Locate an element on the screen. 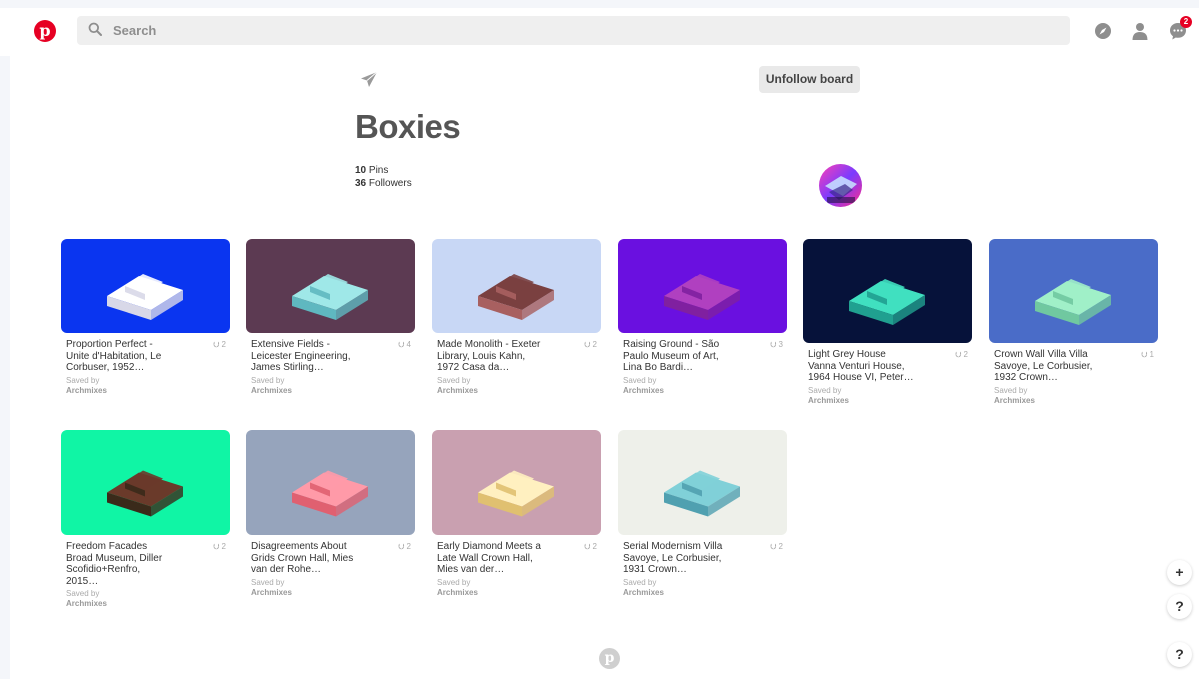 This screenshot has width=1199, height=679. footer-pinterest-logo: p is located at coordinates (609, 658).